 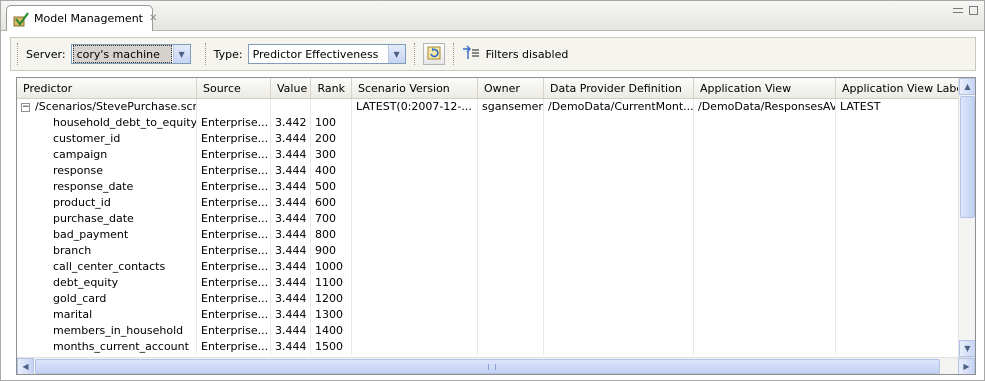 I want to click on column-header-application-view-label: Application View Label, so click(x=897, y=88).